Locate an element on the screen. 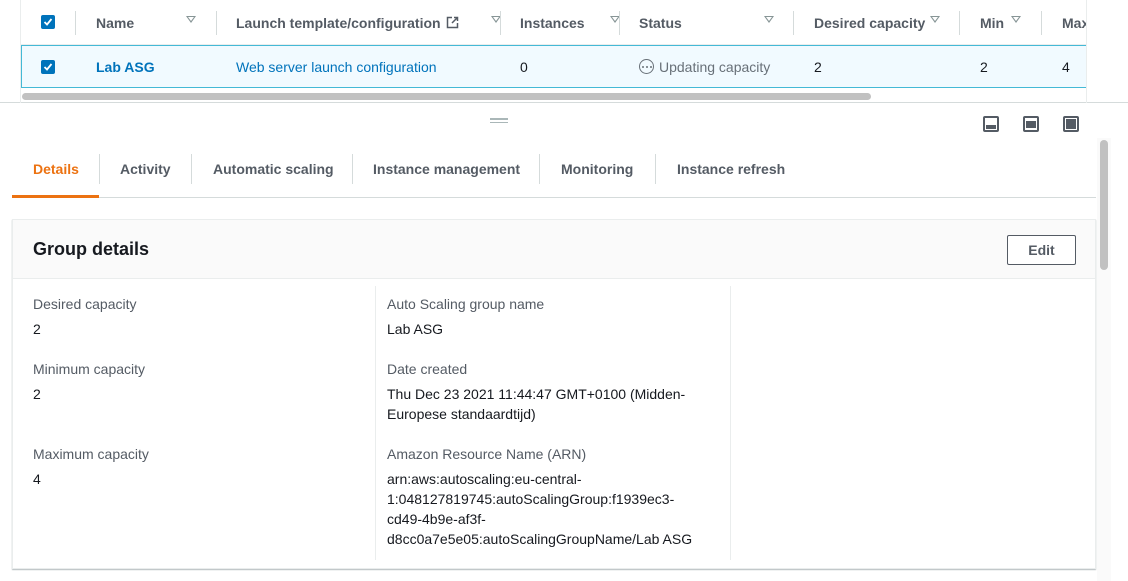  split-bottom-icon is located at coordinates (991, 124).